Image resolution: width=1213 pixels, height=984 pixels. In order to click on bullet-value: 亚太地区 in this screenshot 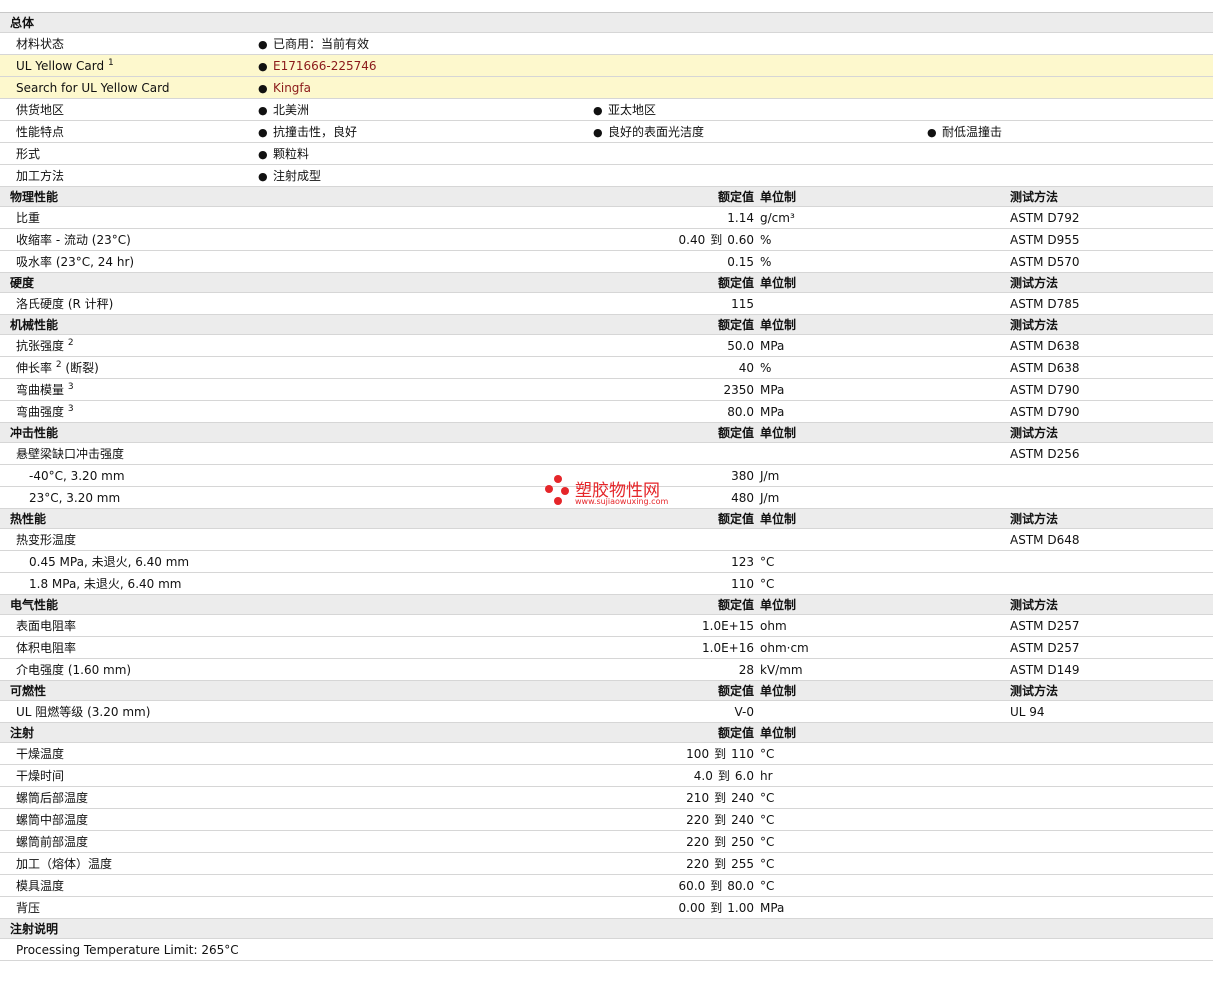, I will do `click(624, 110)`.